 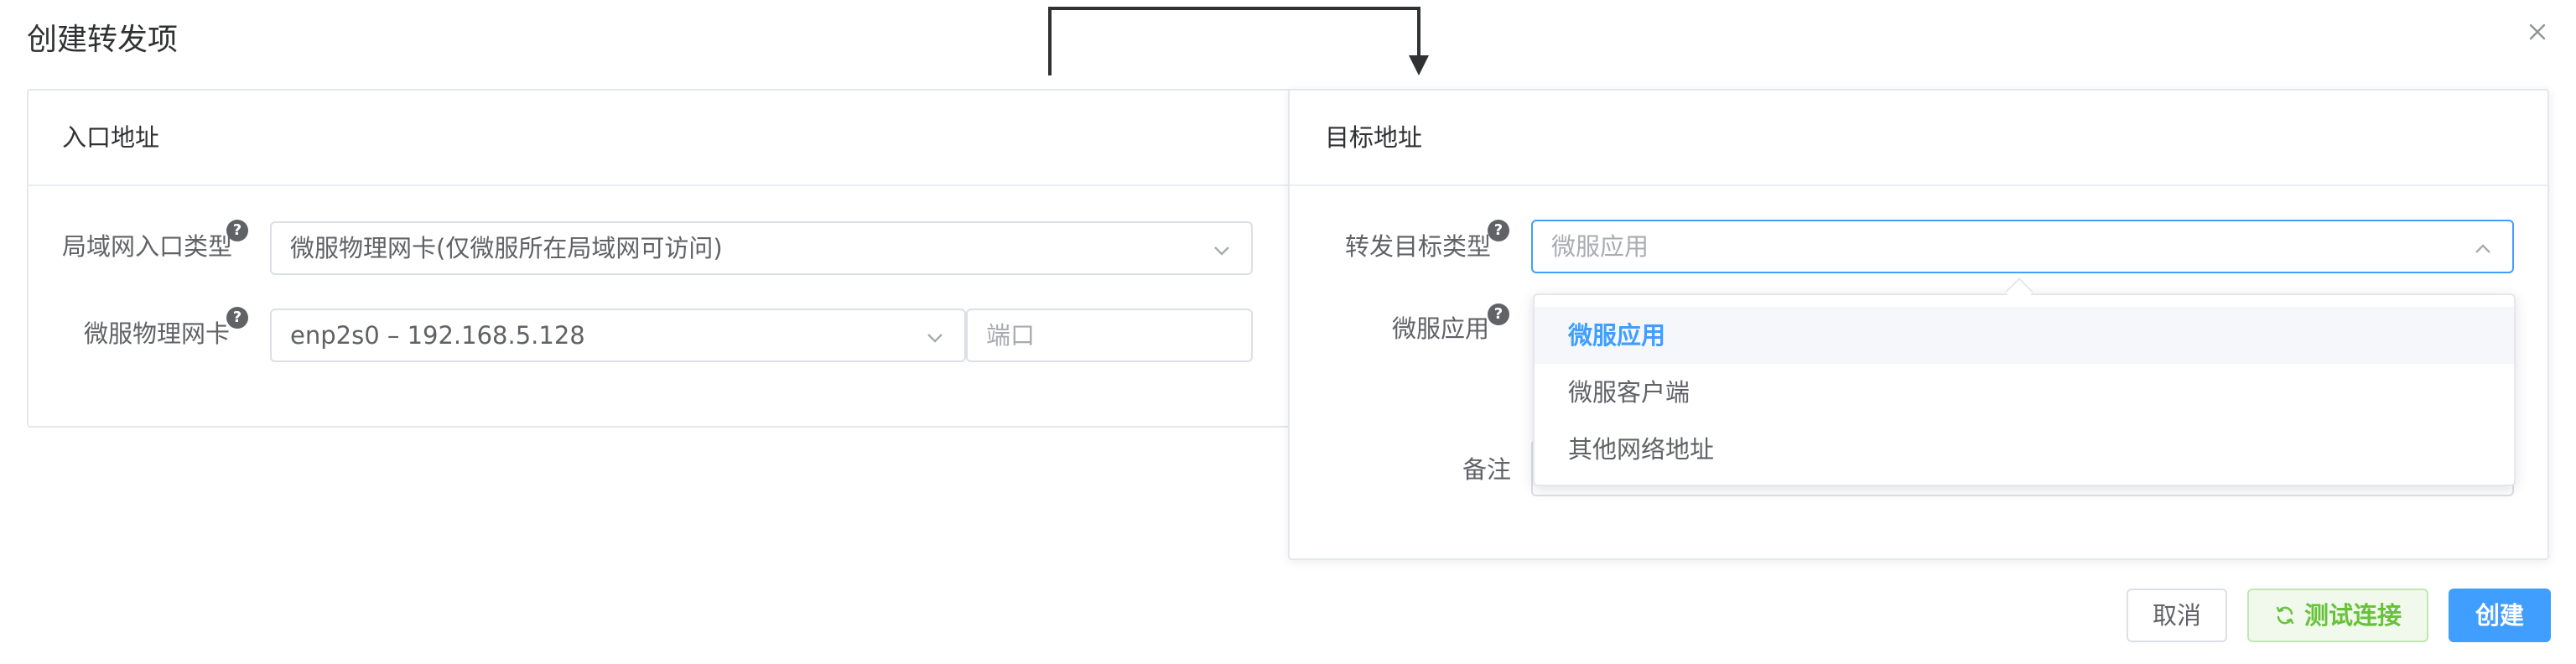 What do you see at coordinates (1418, 246) in the screenshot?
I see `target-type-label: 转发目标类型` at bounding box center [1418, 246].